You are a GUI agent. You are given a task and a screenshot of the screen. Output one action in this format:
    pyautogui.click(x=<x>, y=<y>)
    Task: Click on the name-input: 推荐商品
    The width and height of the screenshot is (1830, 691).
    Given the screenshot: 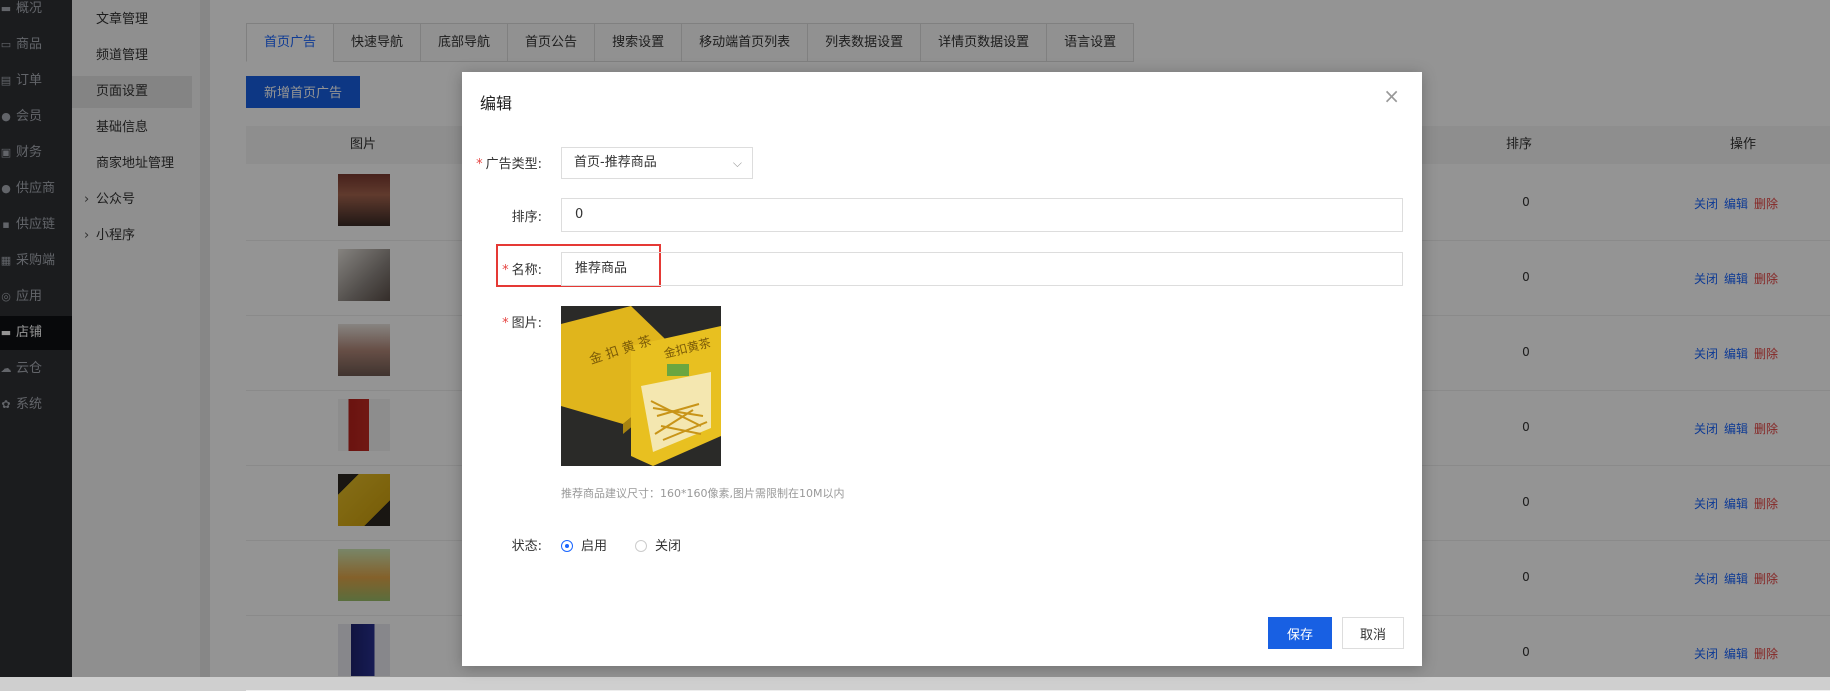 What is the action you would take?
    pyautogui.click(x=982, y=269)
    